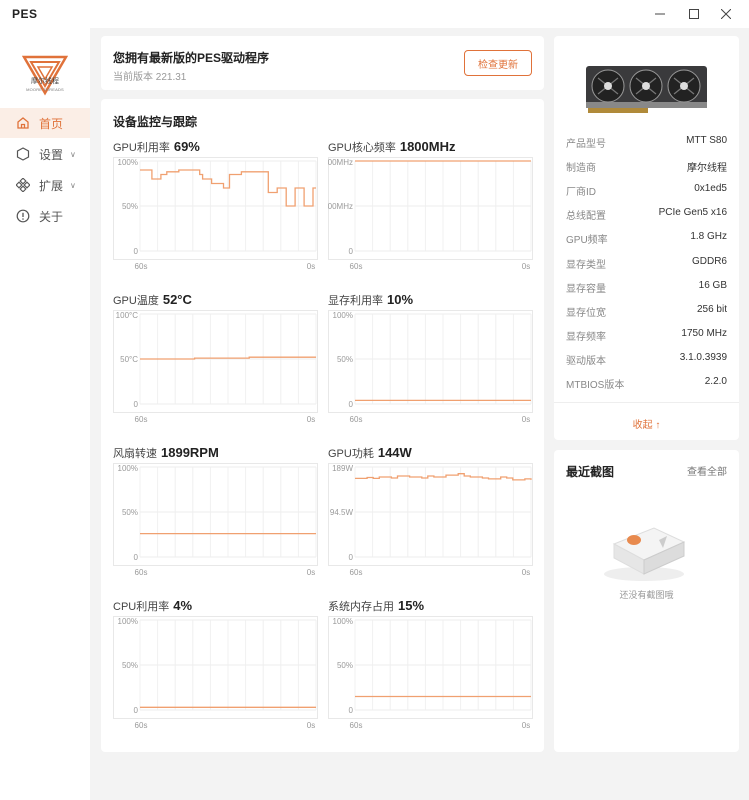 The image size is (749, 800). I want to click on info-key: 显存类型, so click(586, 265).